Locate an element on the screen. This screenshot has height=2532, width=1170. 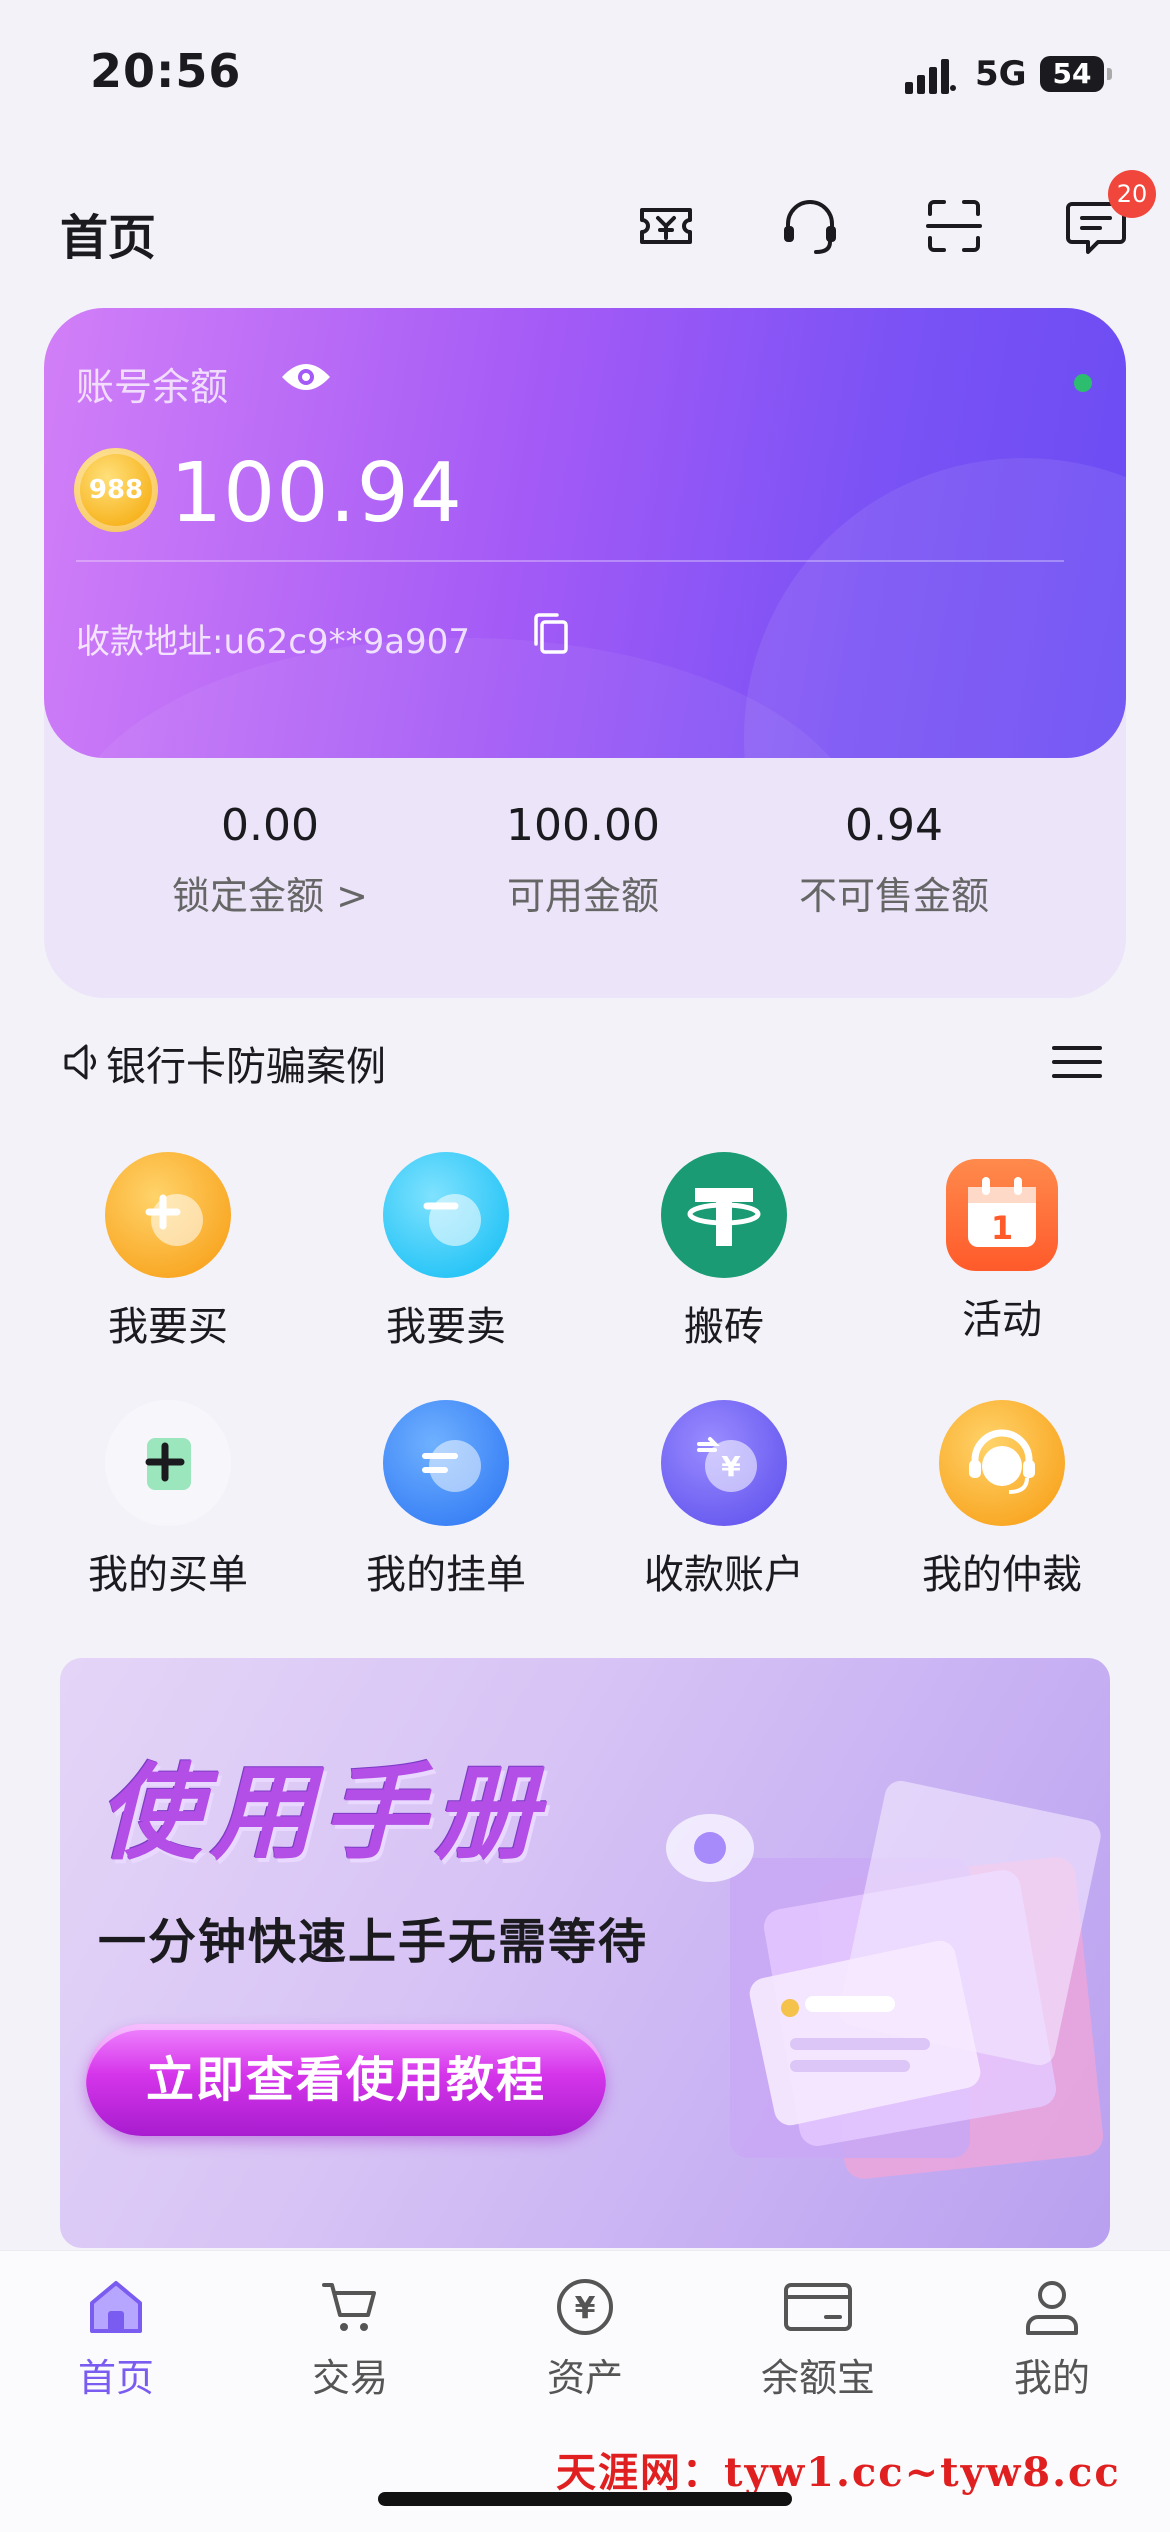
tab-home: 首页 is located at coordinates (116, 2338).